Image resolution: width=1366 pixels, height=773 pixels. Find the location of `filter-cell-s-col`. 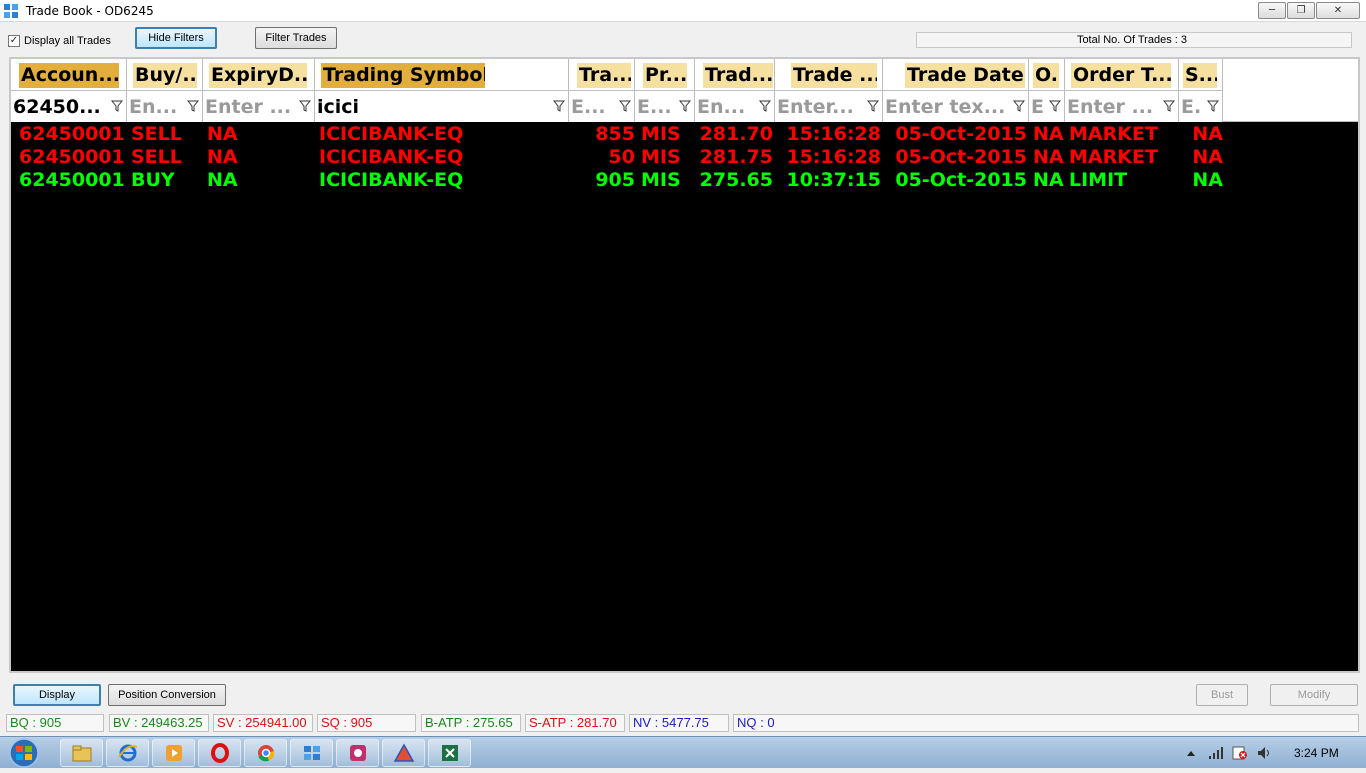

filter-cell-s-col is located at coordinates (1201, 106).